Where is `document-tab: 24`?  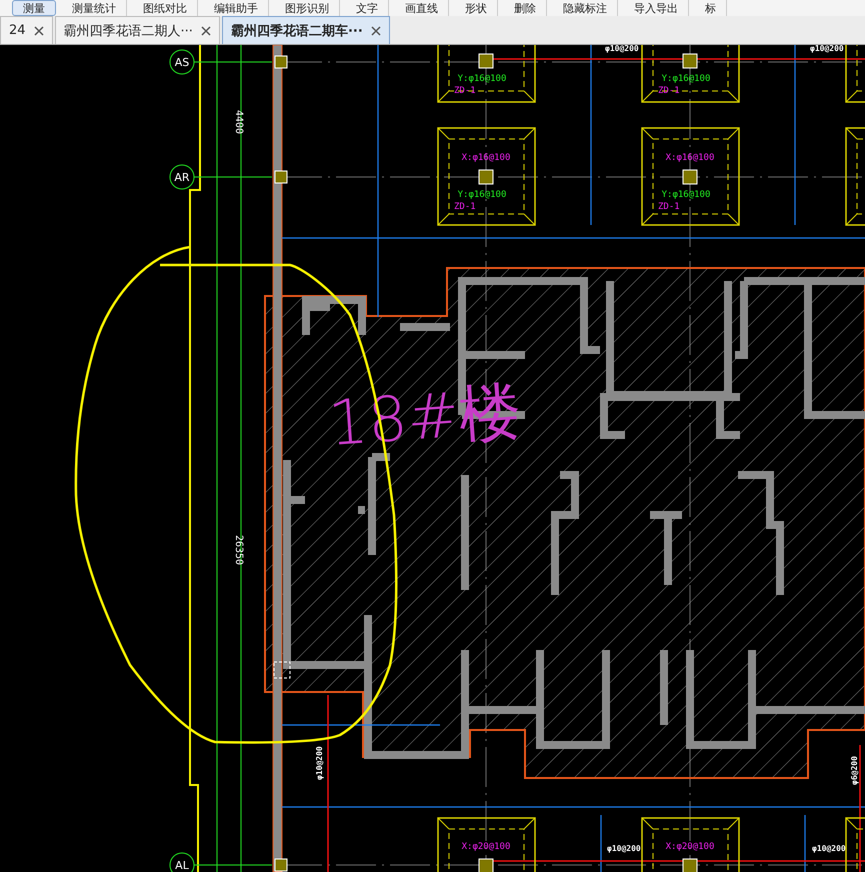 document-tab: 24 is located at coordinates (26, 30).